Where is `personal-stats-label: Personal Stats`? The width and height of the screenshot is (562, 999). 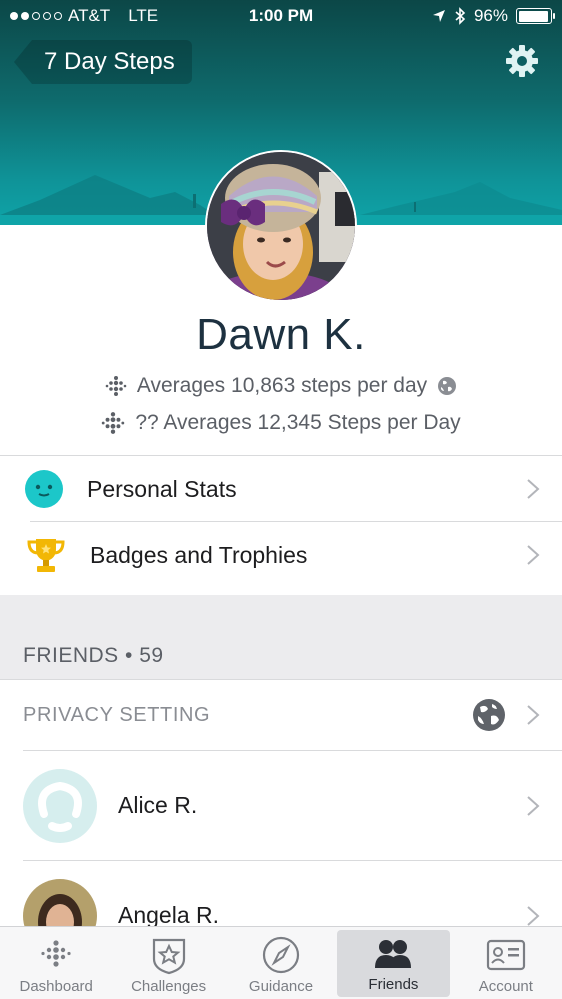
personal-stats-label: Personal Stats is located at coordinates (162, 488).